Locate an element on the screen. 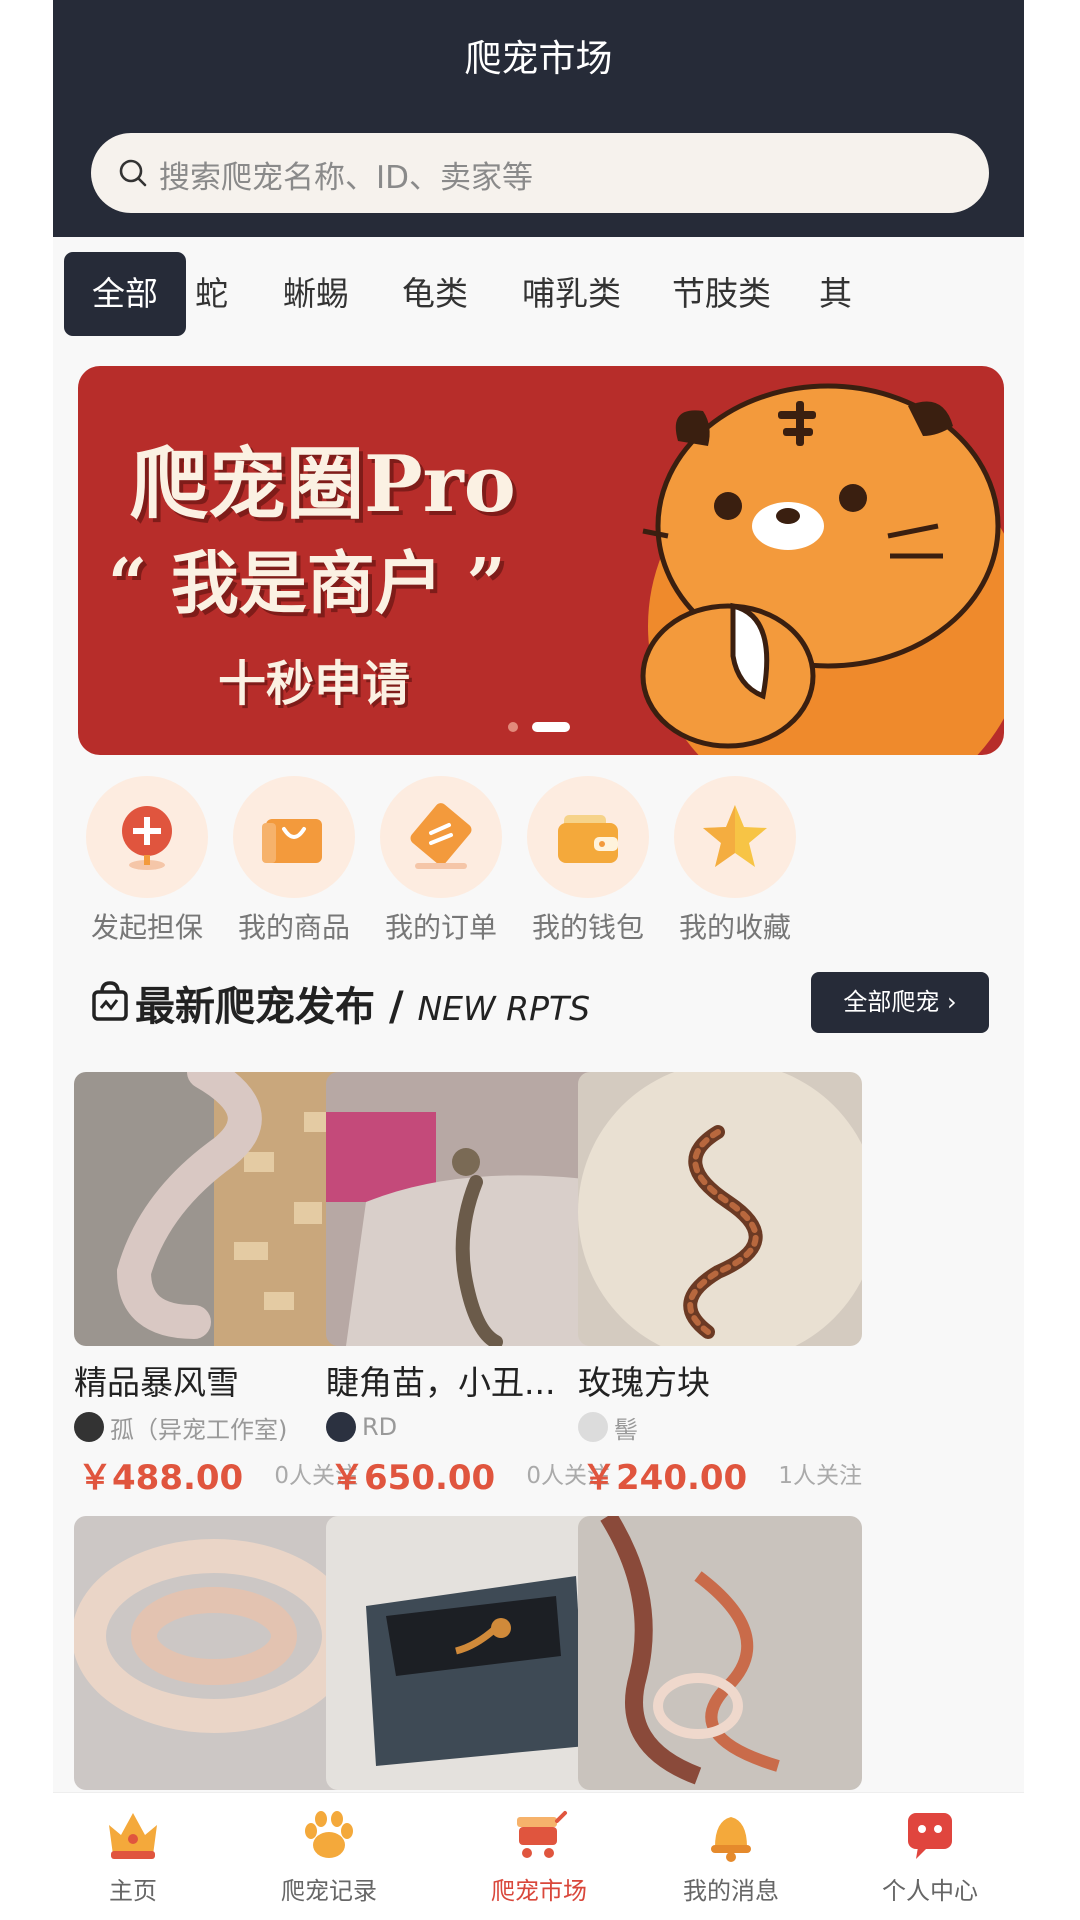  page-title: 爬宠市场 is located at coordinates (538, 58).